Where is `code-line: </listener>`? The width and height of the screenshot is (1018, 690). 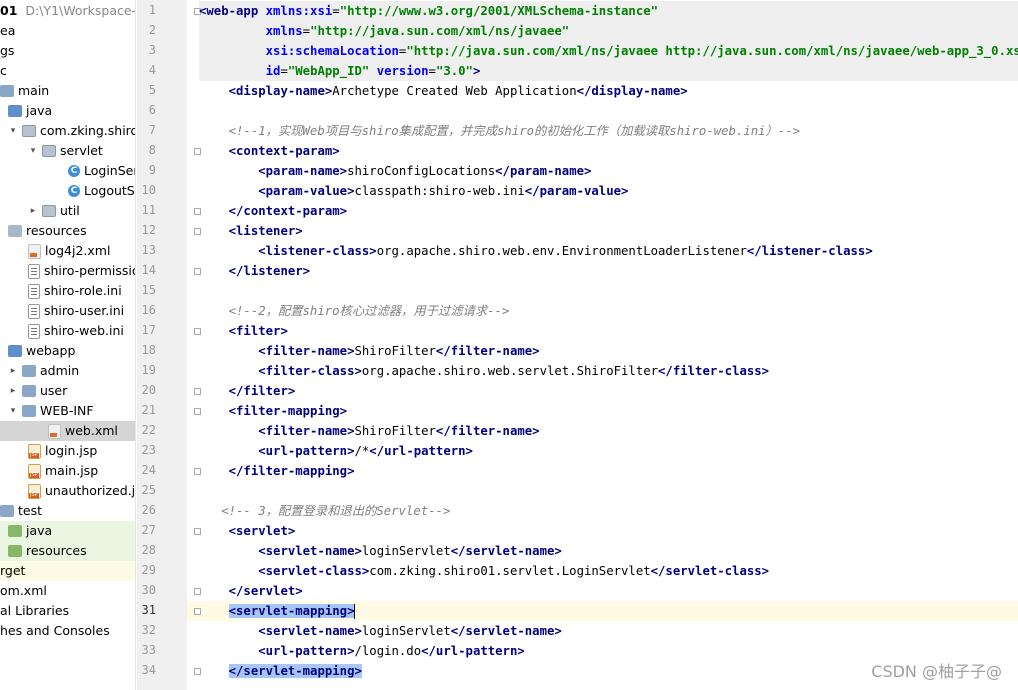
code-line: </listener> is located at coordinates (254, 271).